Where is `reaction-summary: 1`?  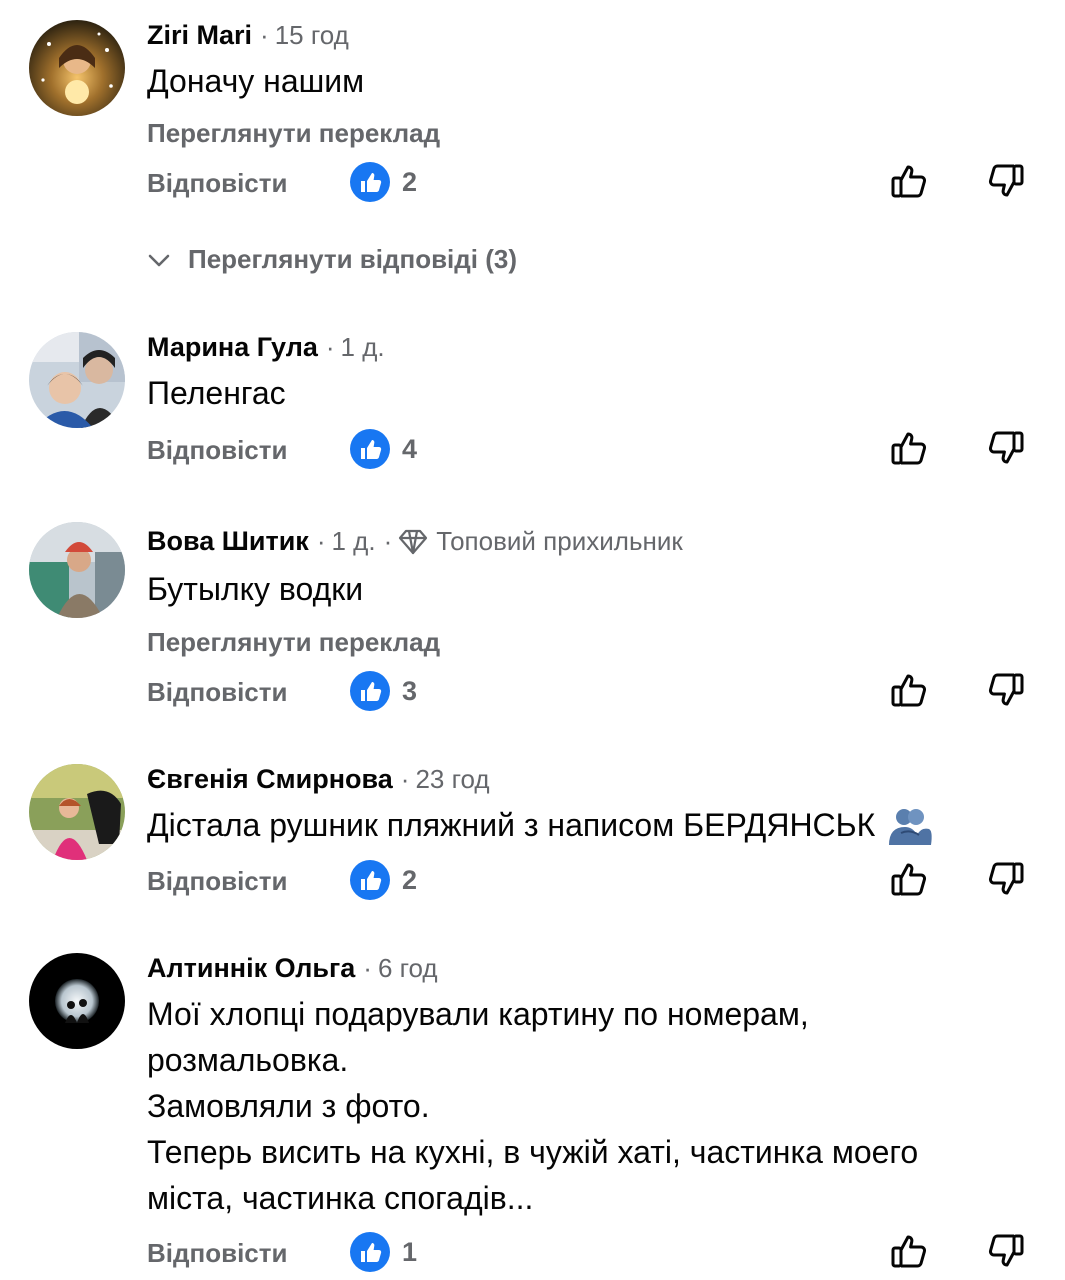 reaction-summary: 1 is located at coordinates (383, 1252).